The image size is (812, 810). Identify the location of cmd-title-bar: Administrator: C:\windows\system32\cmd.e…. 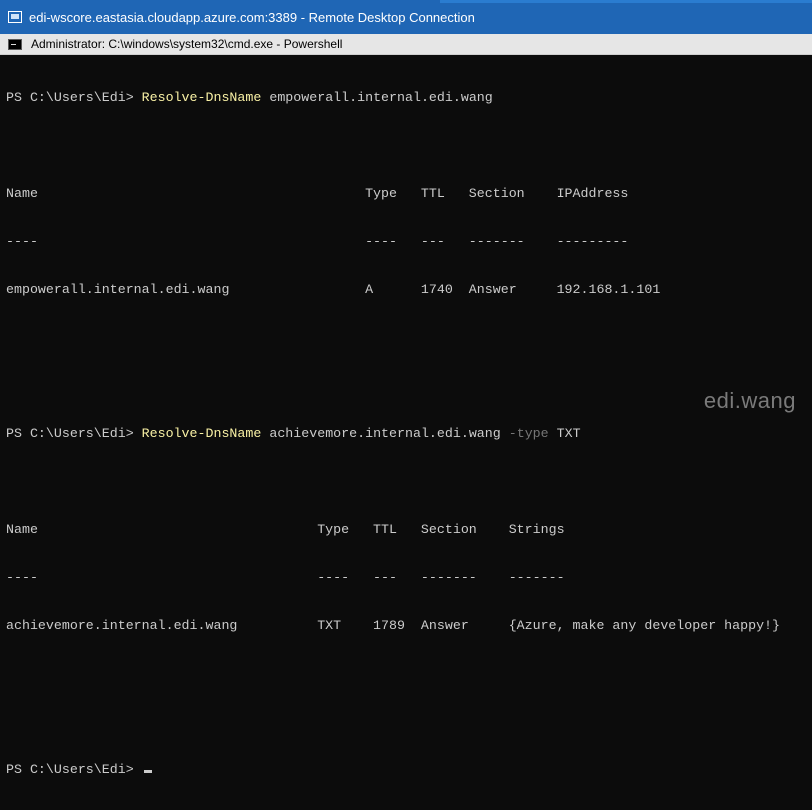
(406, 44).